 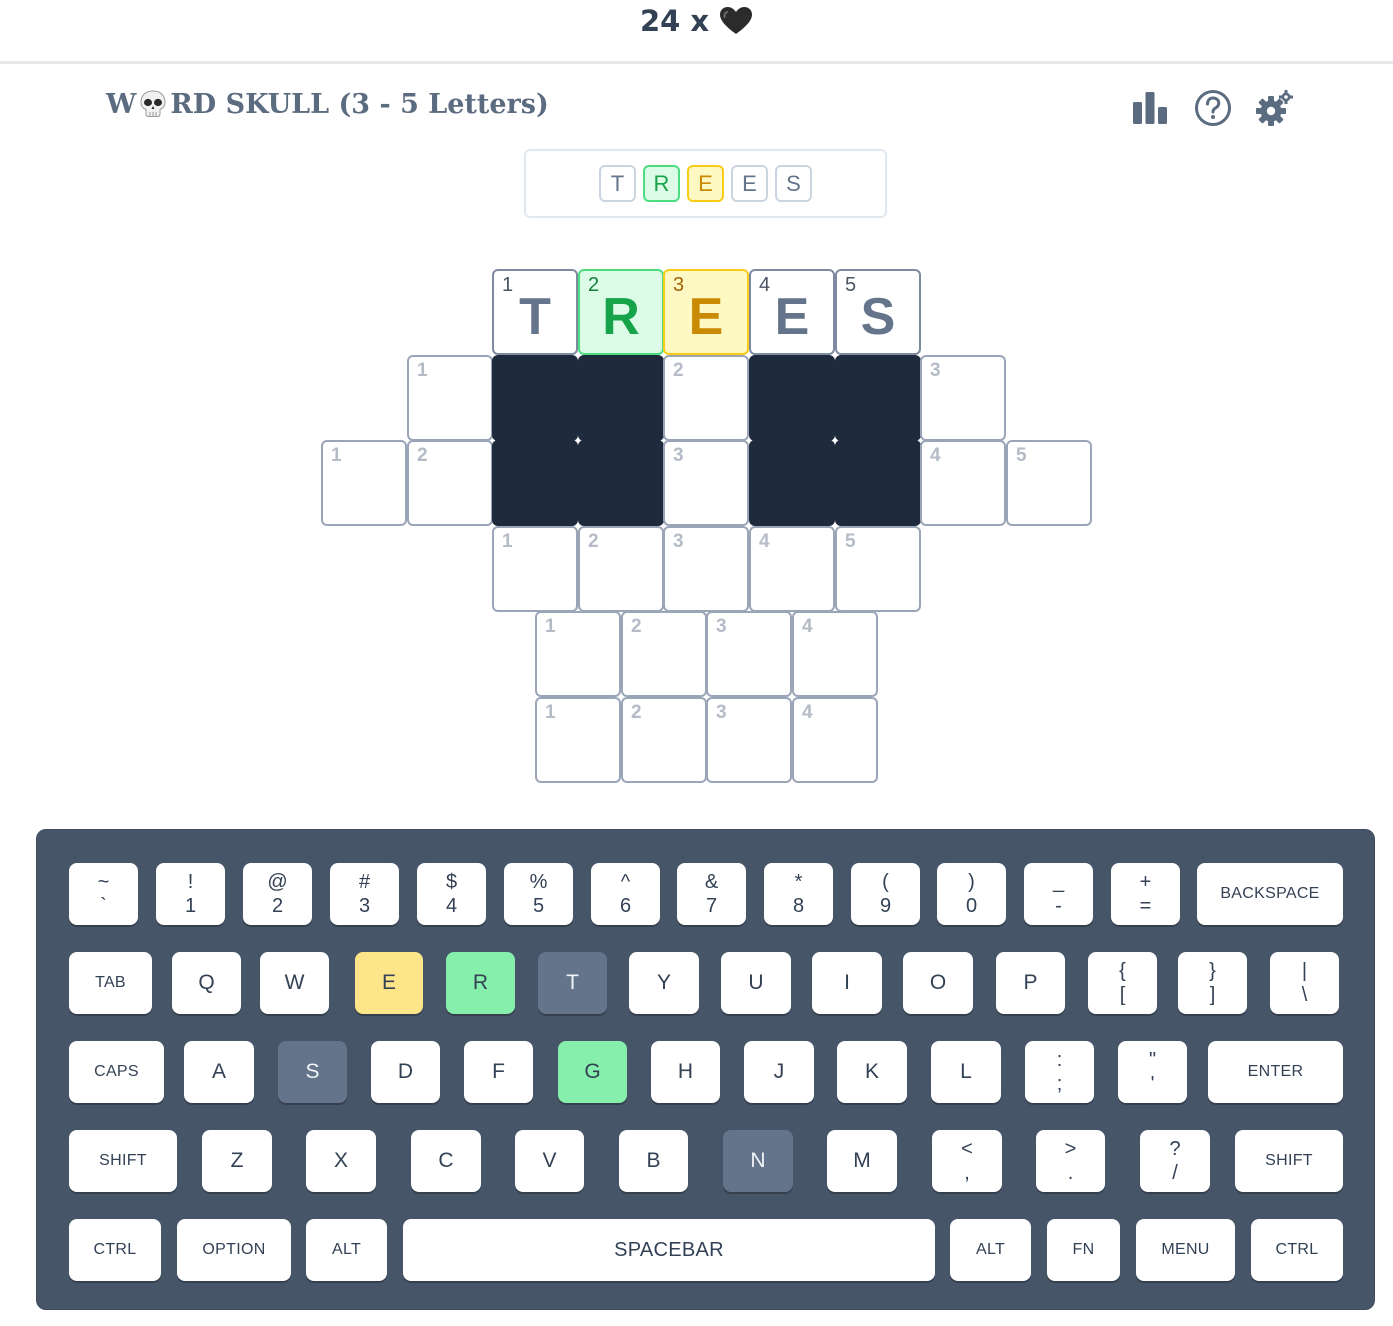 I want to click on key-symbol: :;, so click(x=1059, y=1072).